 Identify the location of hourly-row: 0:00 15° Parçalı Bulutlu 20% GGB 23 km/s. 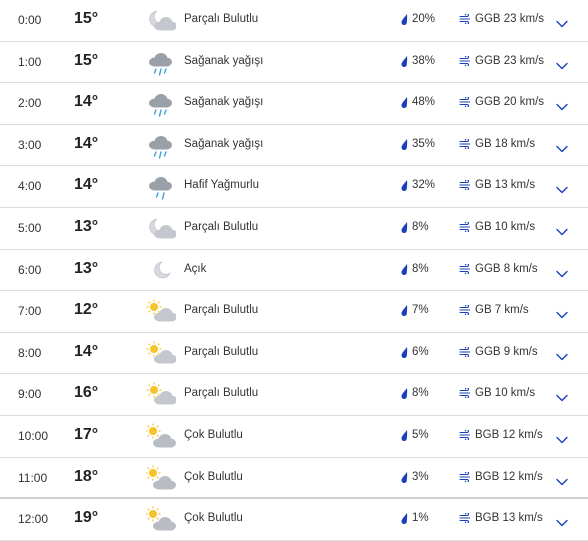
(294, 21).